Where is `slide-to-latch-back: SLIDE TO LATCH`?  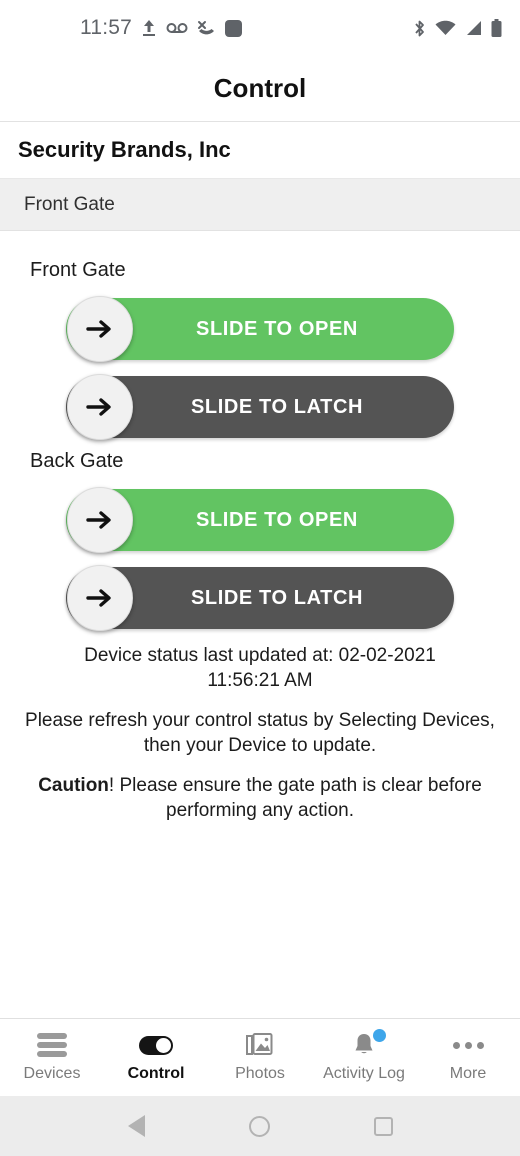
slide-to-latch-back: SLIDE TO LATCH is located at coordinates (260, 598).